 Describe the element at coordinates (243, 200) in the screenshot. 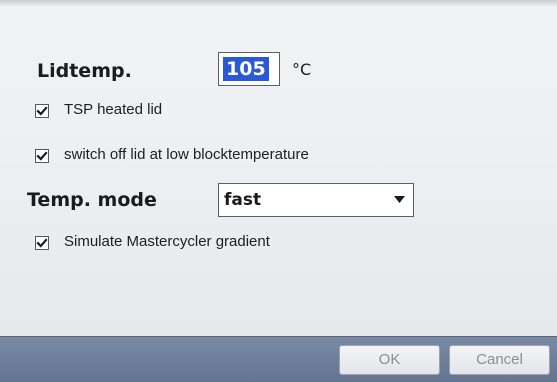

I see `temp-mode-value: fast` at that location.